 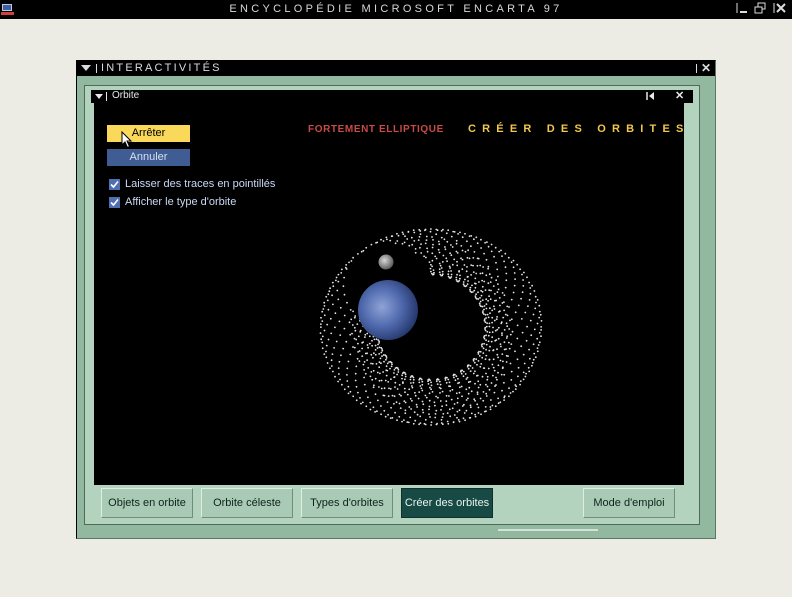 What do you see at coordinates (779, 9) in the screenshot?
I see `close-icon` at bounding box center [779, 9].